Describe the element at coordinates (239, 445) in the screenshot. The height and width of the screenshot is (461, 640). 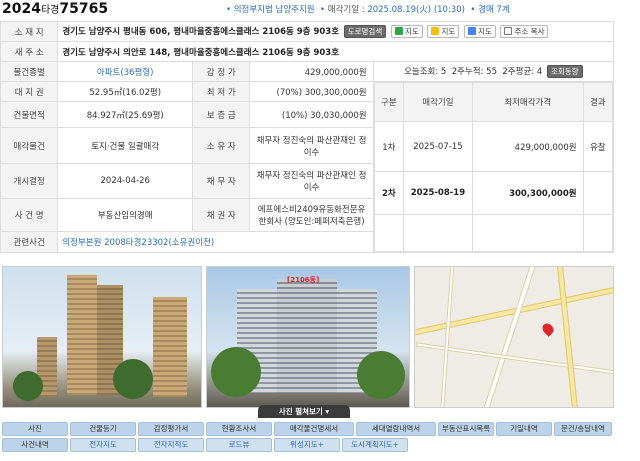
I see `tab-roadview: 로드뷰` at that location.